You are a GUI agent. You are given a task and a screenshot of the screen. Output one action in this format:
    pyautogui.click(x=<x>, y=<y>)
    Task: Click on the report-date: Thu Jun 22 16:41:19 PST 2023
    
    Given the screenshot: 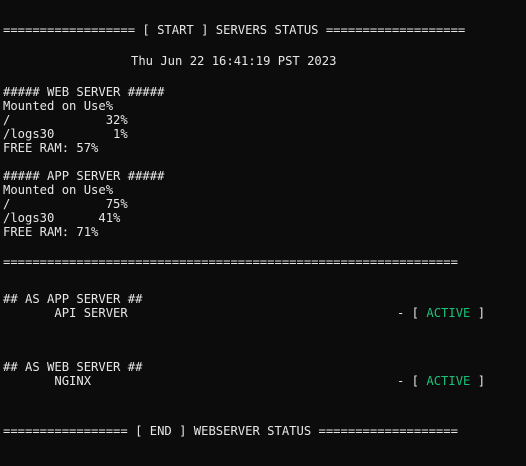 What is the action you would take?
    pyautogui.click(x=234, y=61)
    